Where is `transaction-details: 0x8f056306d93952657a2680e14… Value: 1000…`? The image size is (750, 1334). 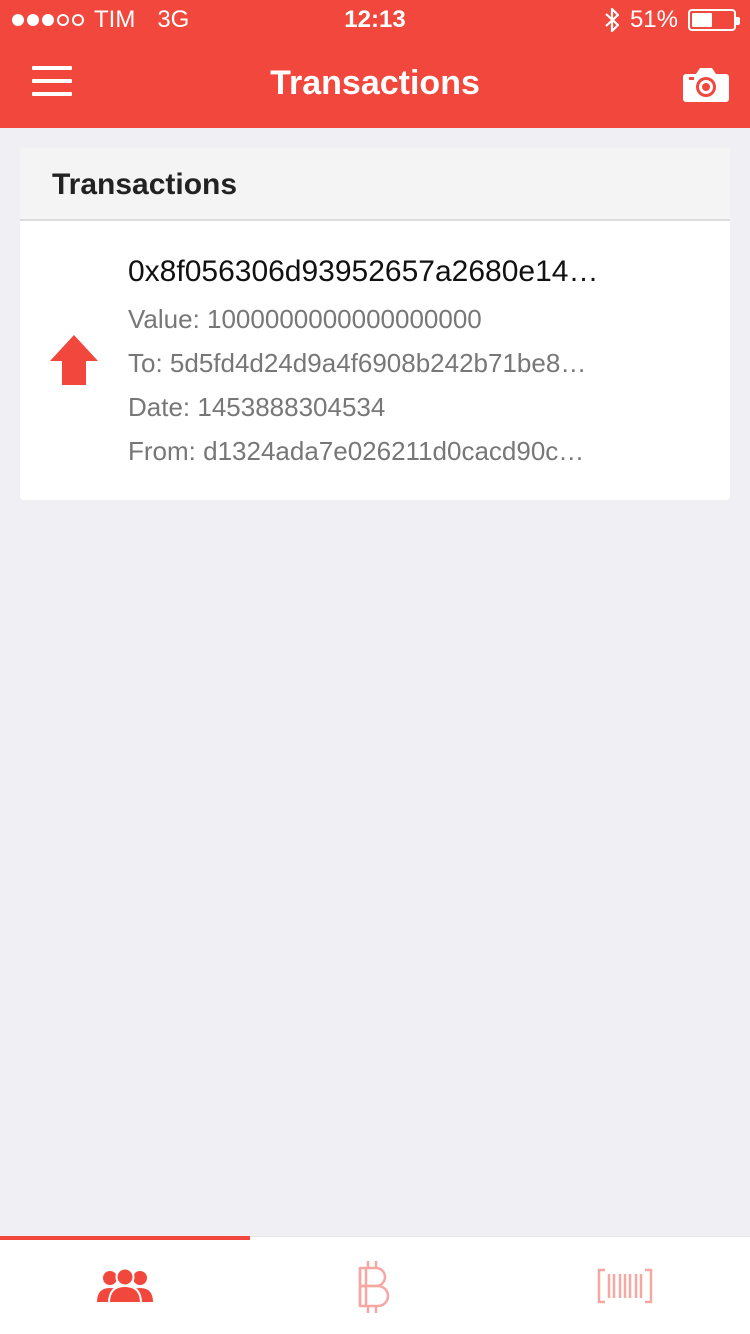
transaction-details: 0x8f056306d93952657a2680e14… Value: 1000… is located at coordinates (383, 365).